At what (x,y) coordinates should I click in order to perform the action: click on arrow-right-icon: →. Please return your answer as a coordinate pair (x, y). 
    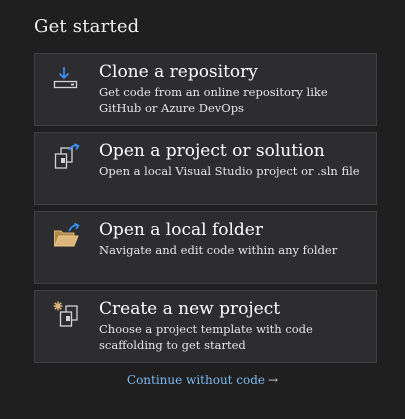
    Looking at the image, I should click on (273, 380).